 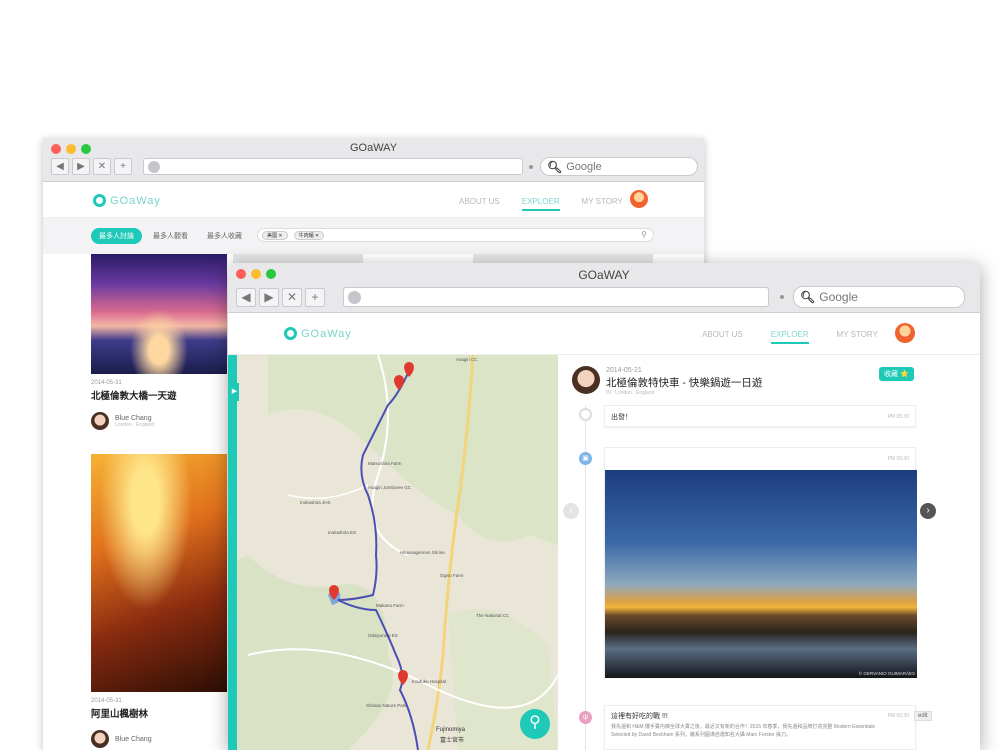 I want to click on filter-most-discussed: 最多人討論, so click(x=116, y=236).